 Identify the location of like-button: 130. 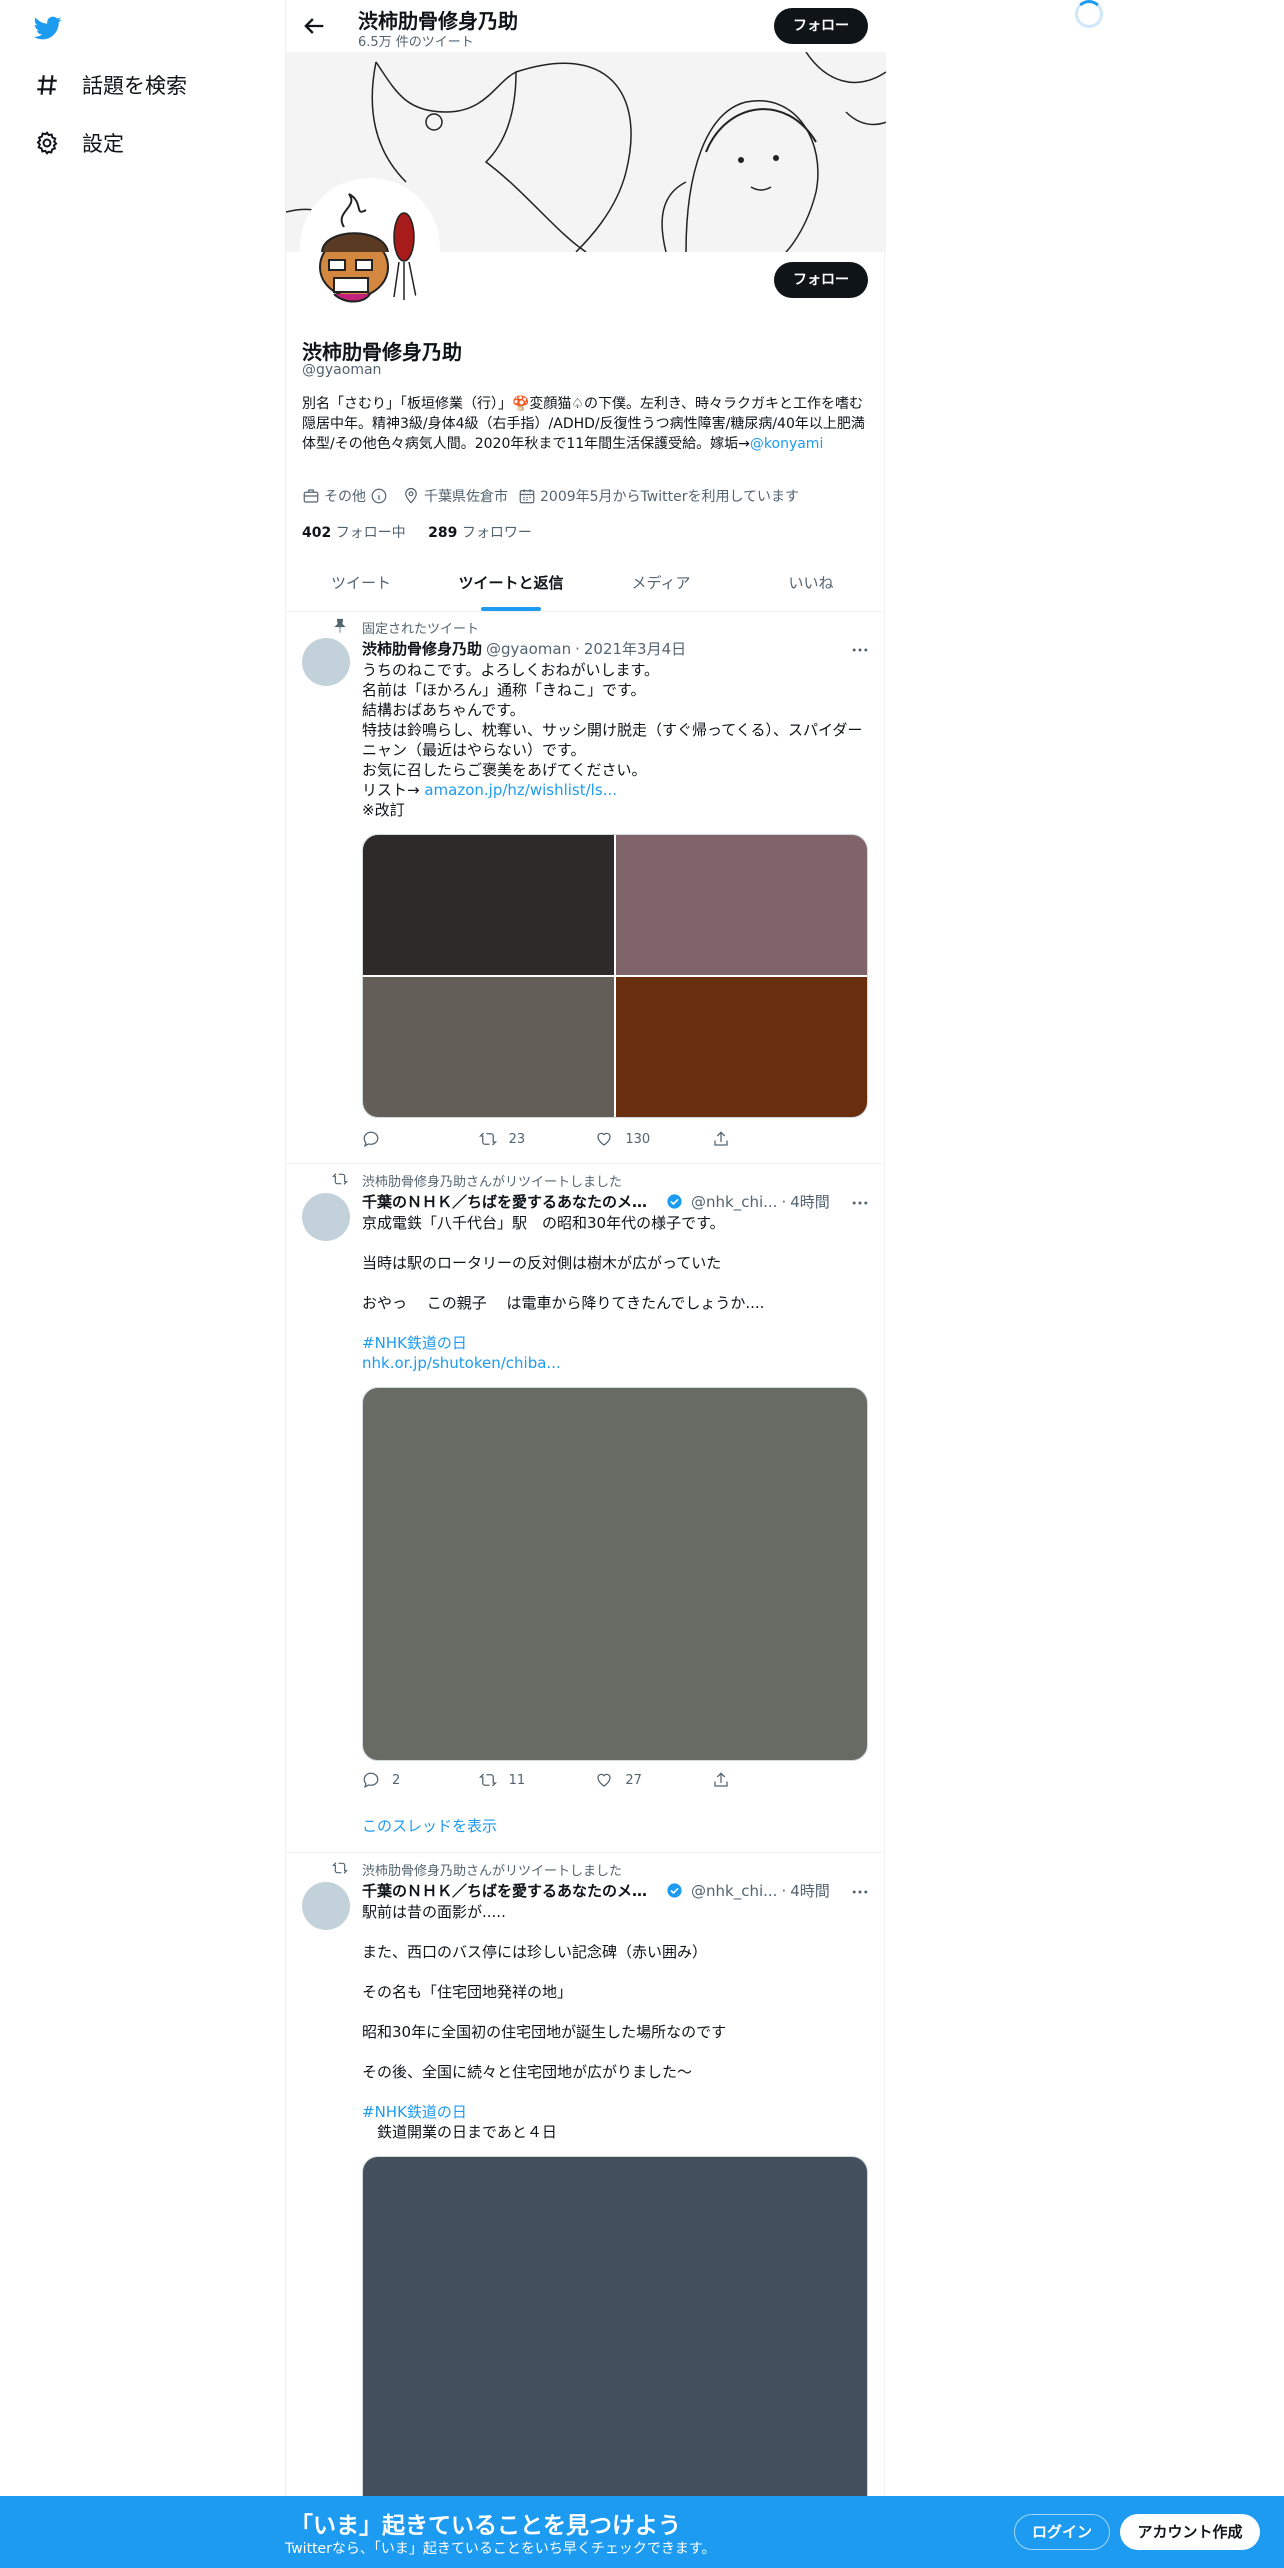
(635, 1139).